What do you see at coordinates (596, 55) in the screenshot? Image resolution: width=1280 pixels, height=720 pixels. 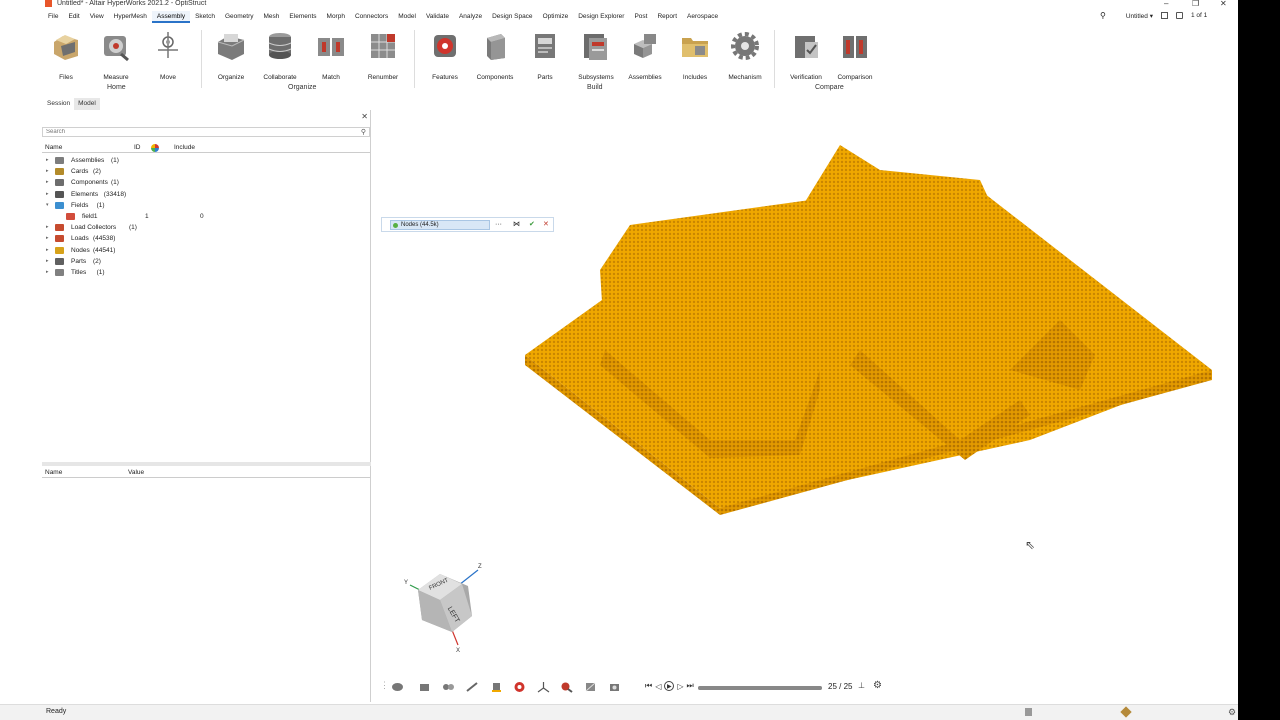 I see `subsystems-tool: Subsystems` at bounding box center [596, 55].